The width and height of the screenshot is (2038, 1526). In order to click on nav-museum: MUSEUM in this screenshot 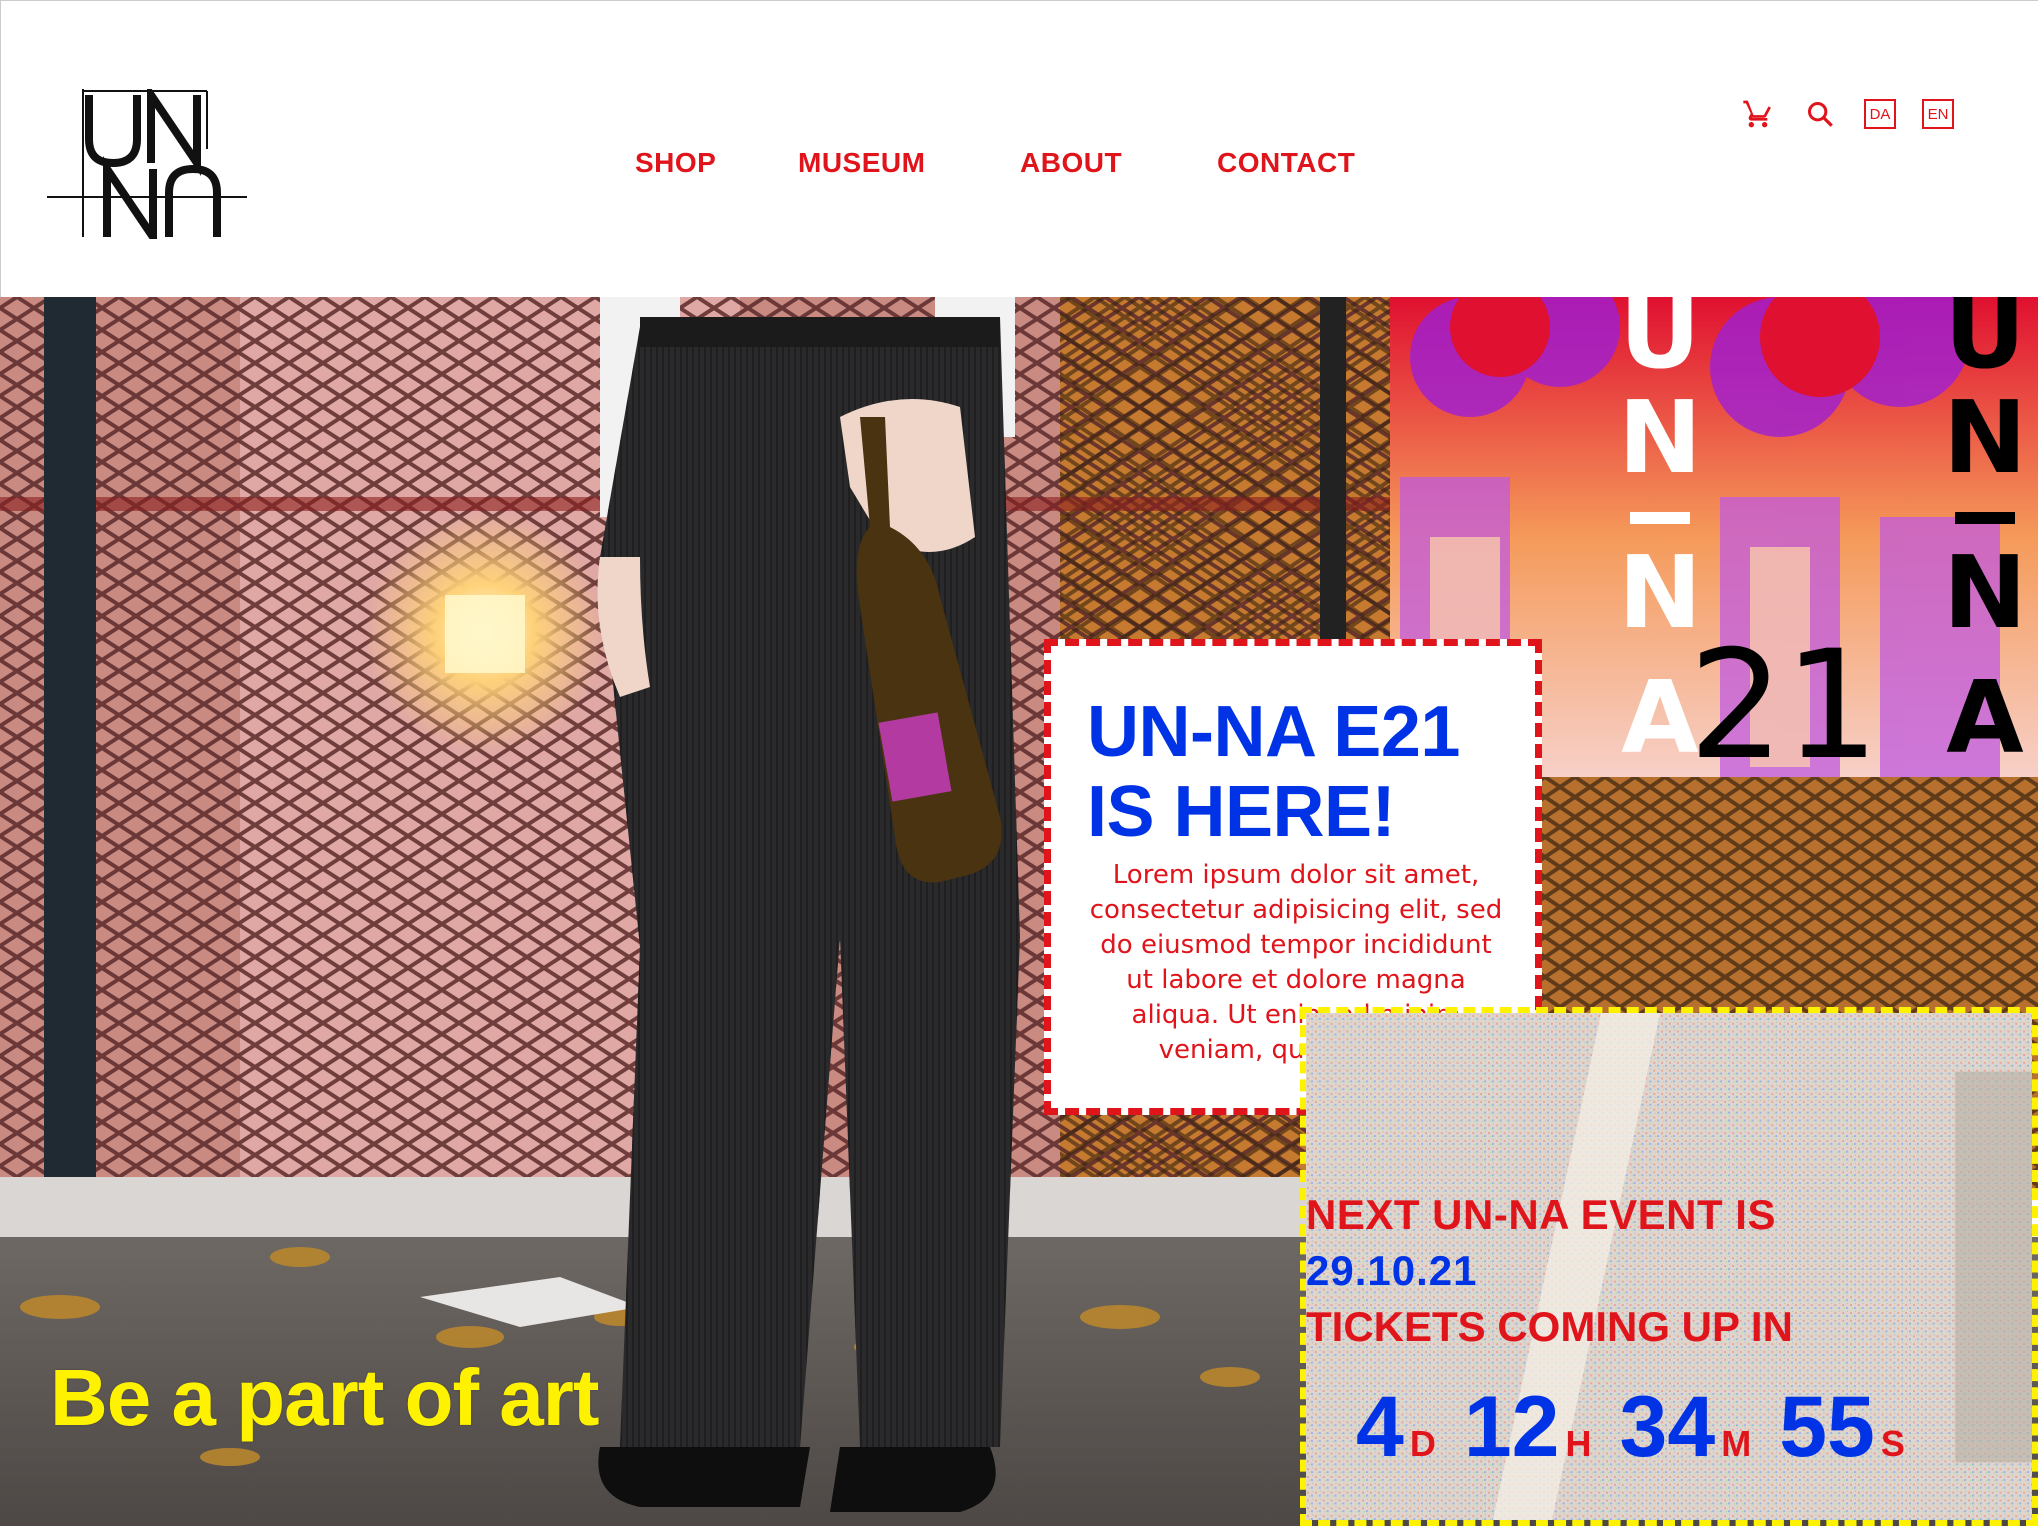, I will do `click(861, 163)`.